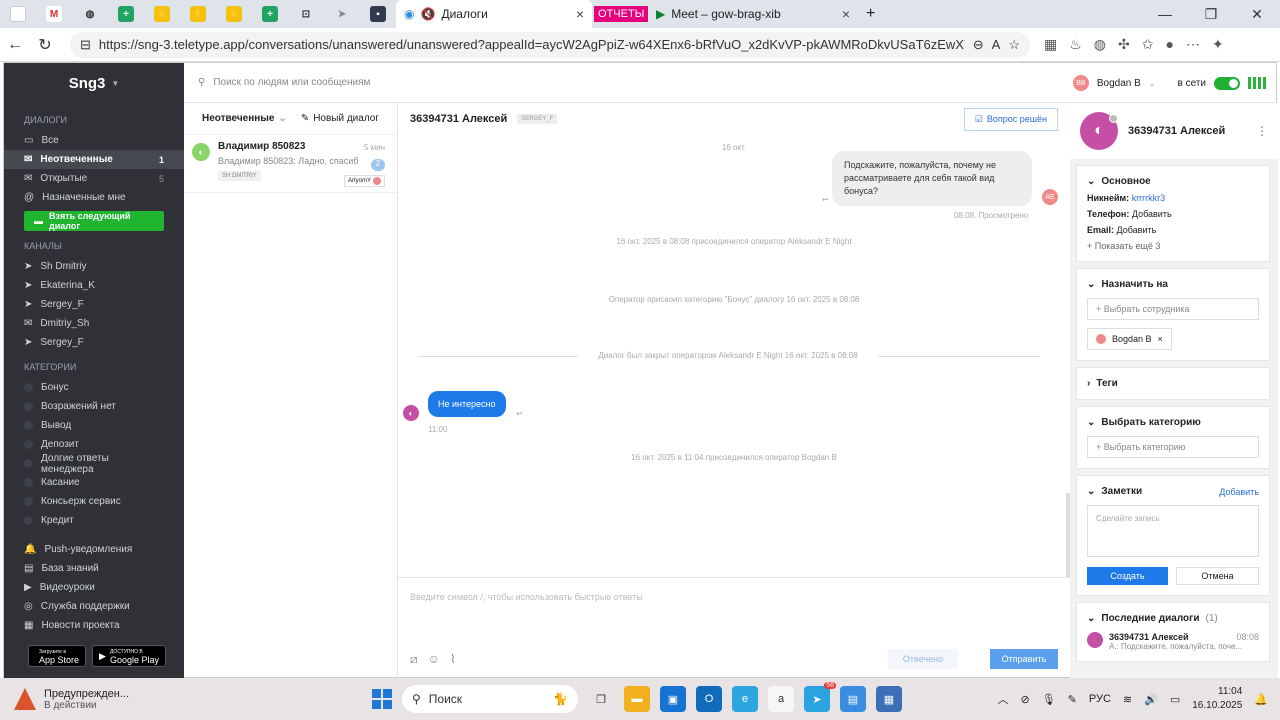 Image resolution: width=1280 pixels, height=720 pixels. What do you see at coordinates (1193, 44) in the screenshot?
I see `more-icon: ⋯` at bounding box center [1193, 44].